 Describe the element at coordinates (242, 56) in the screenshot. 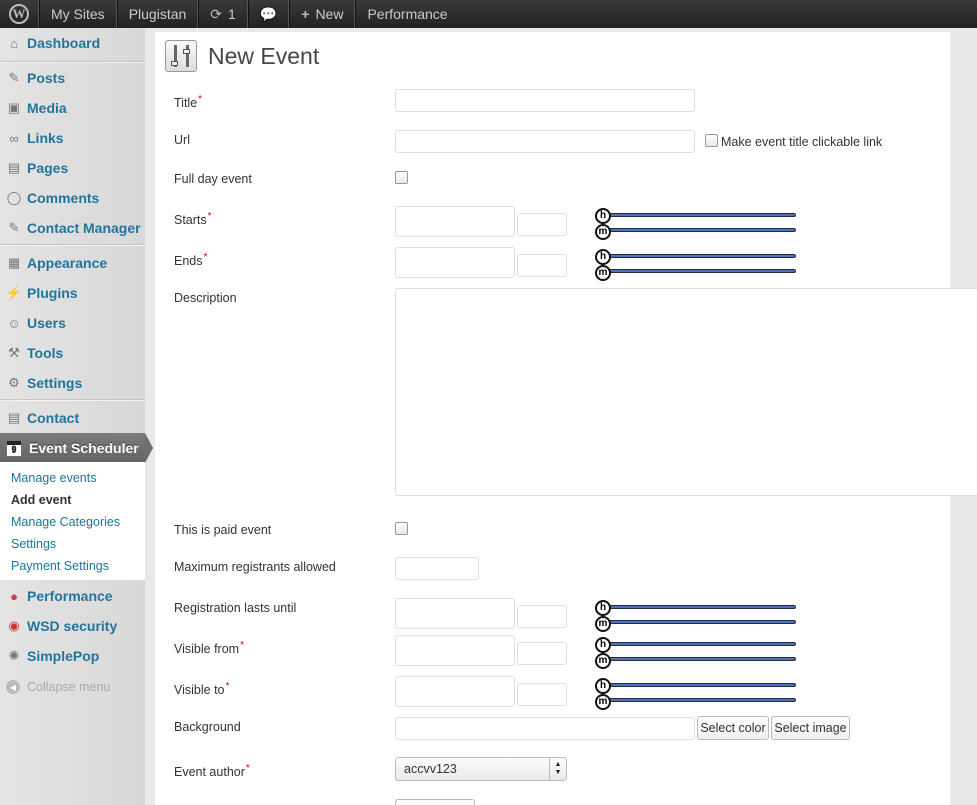

I see `page-header: New Event` at that location.